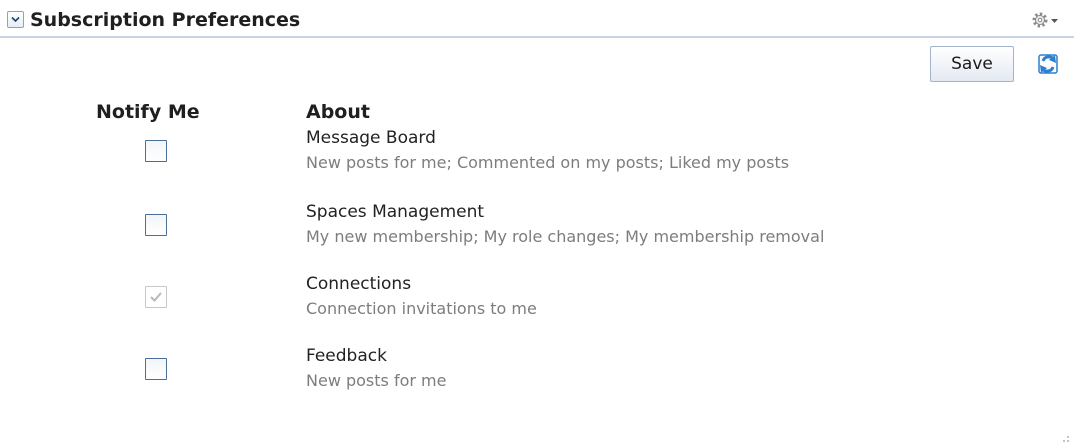 The image size is (1074, 447). I want to click on save-button: Save, so click(972, 64).